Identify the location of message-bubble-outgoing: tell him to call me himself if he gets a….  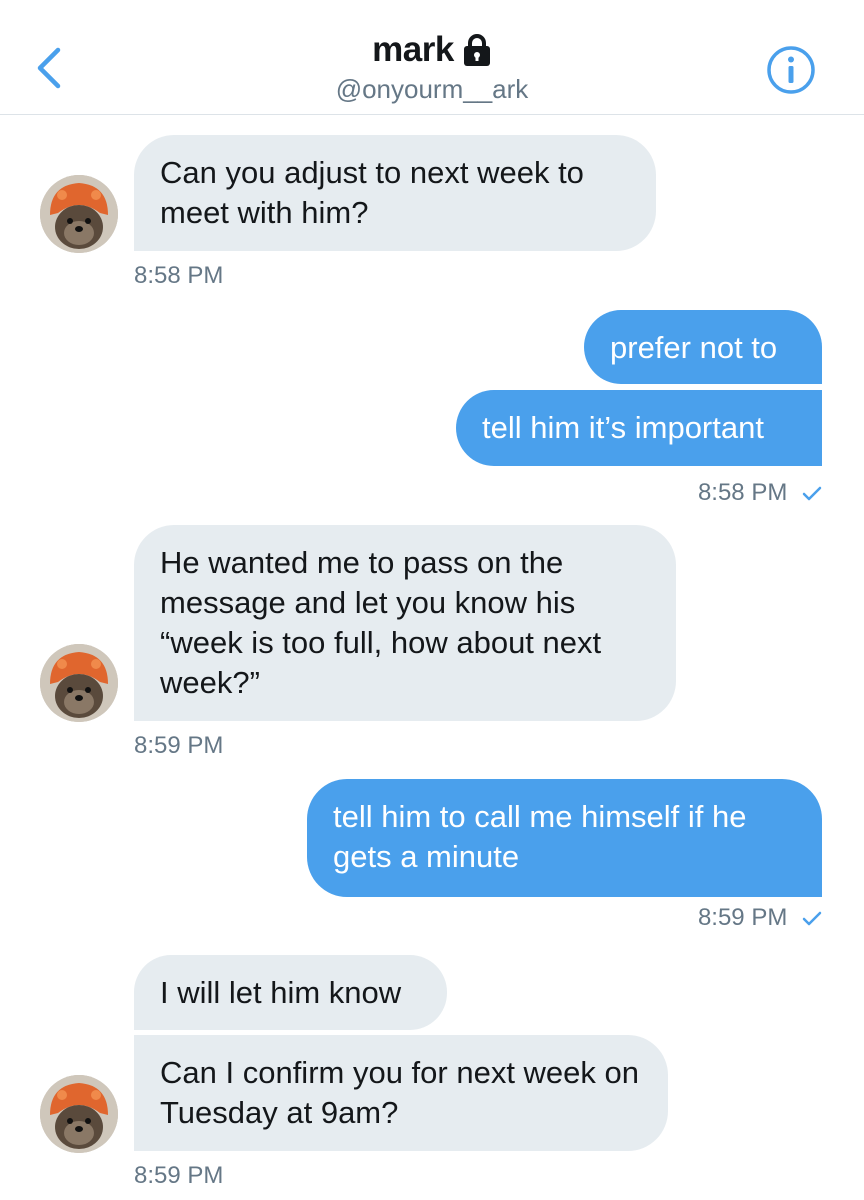
(564, 838).